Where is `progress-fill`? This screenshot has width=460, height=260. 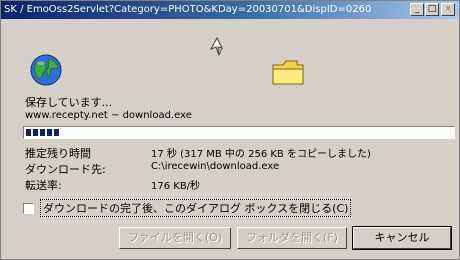 progress-fill is located at coordinates (42, 132).